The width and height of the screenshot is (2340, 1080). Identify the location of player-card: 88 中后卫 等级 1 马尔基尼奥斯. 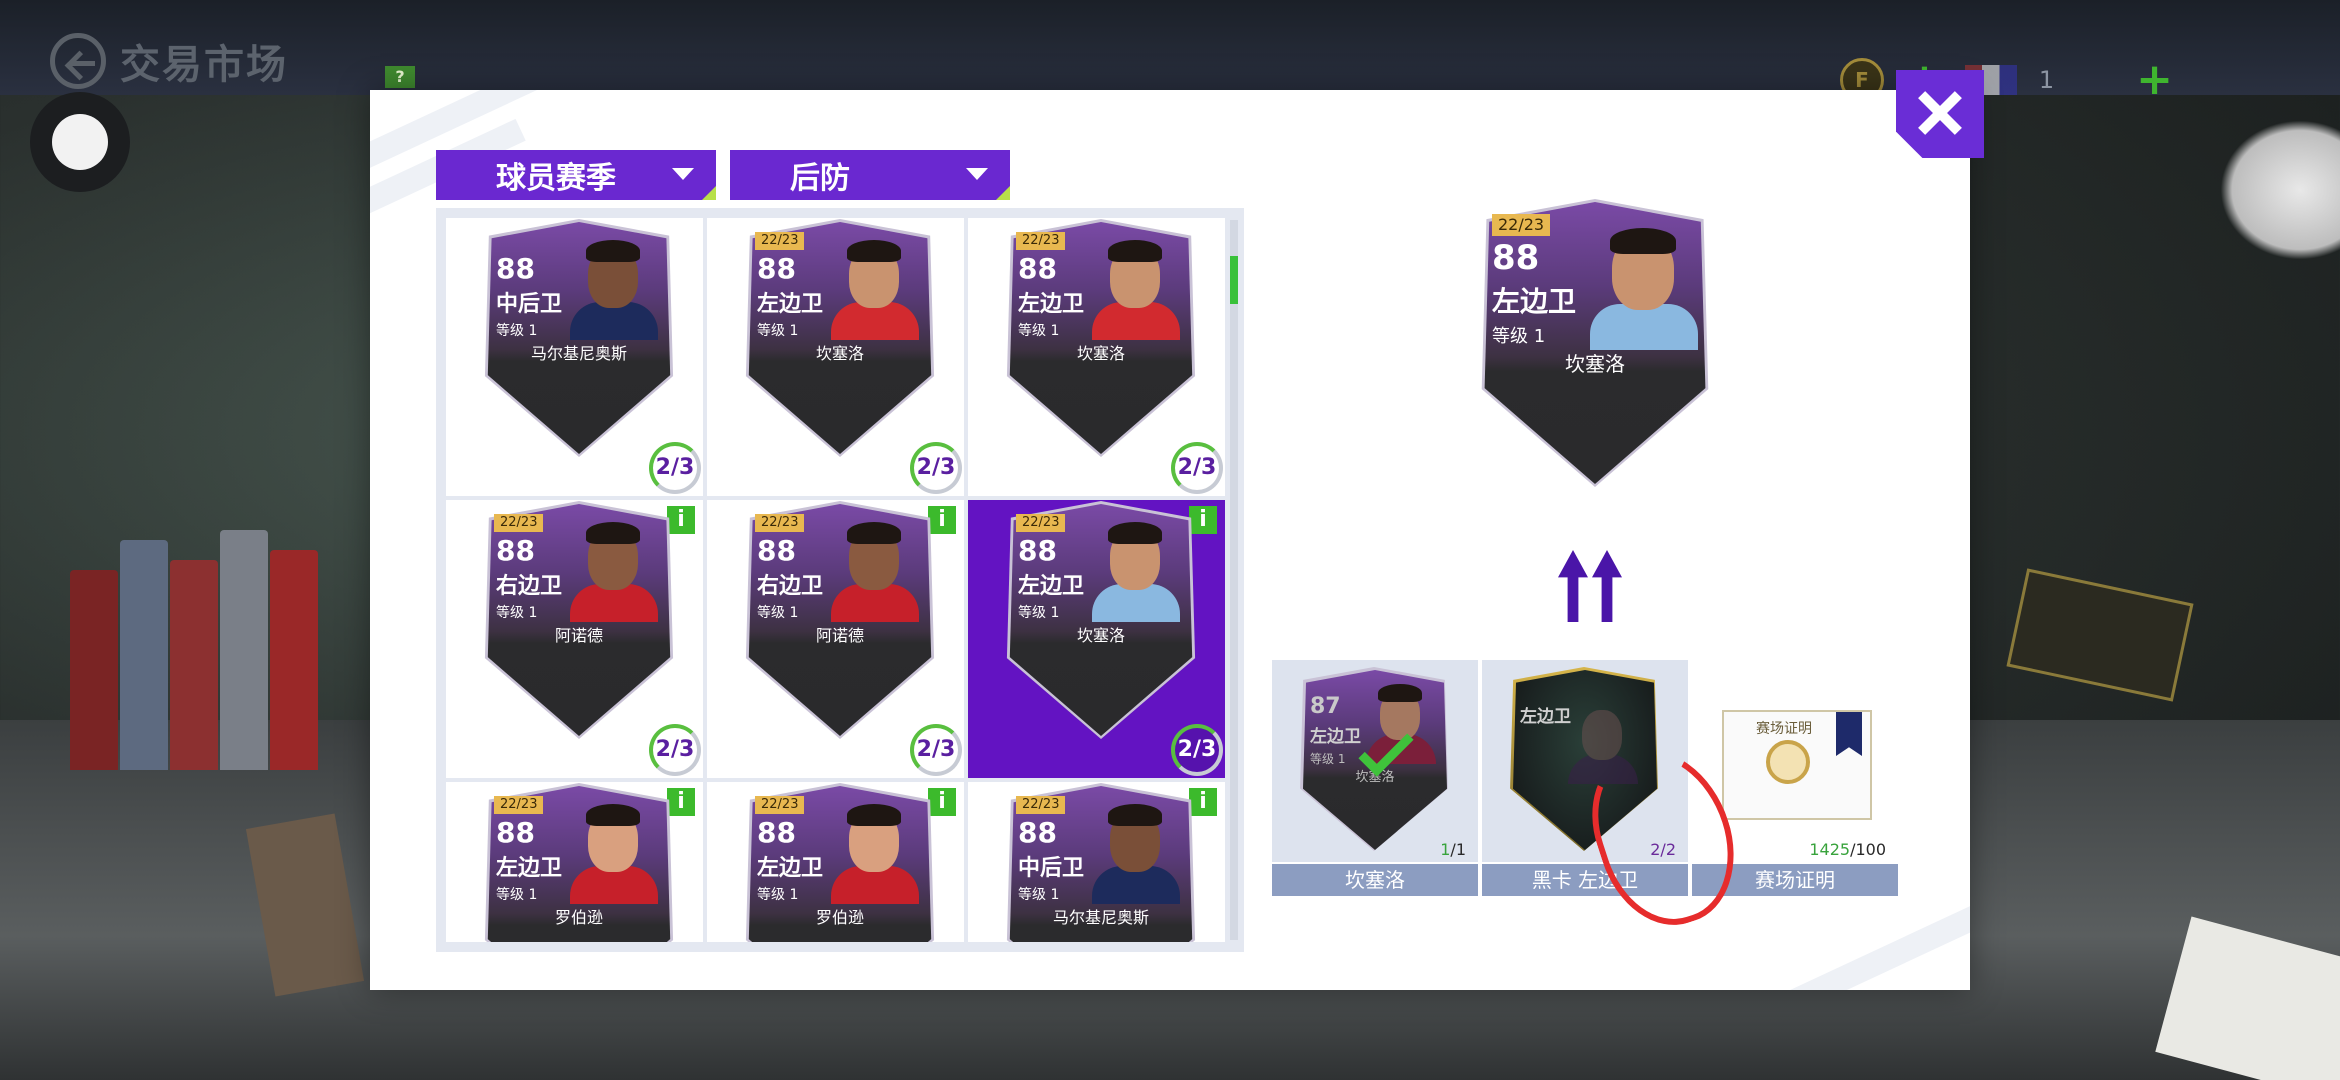
(579, 338).